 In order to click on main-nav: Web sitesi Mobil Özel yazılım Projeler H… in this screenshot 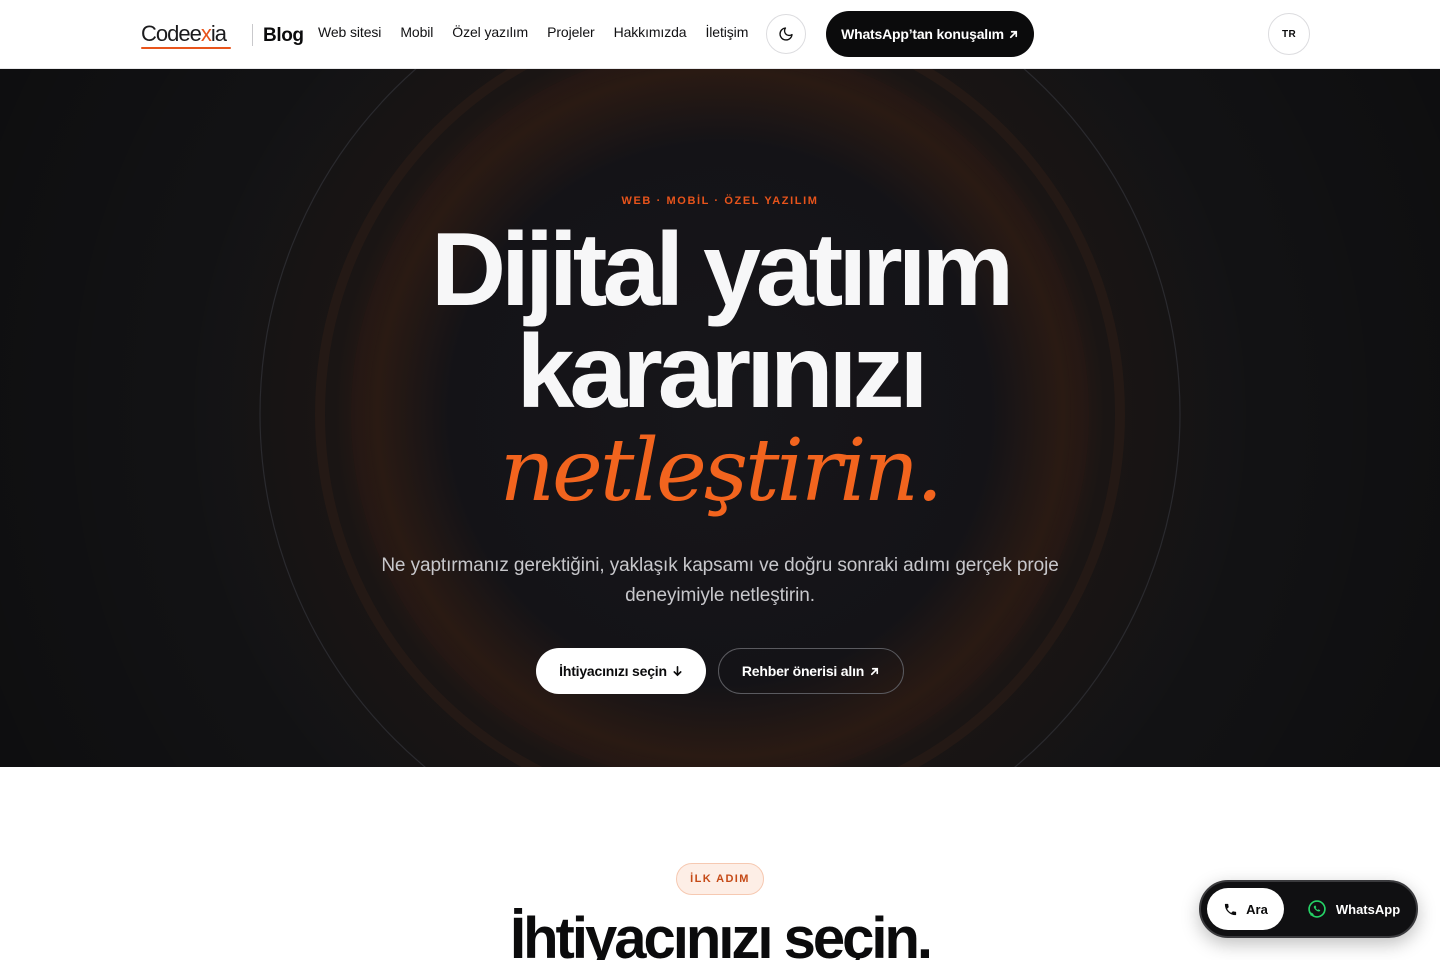, I will do `click(542, 32)`.